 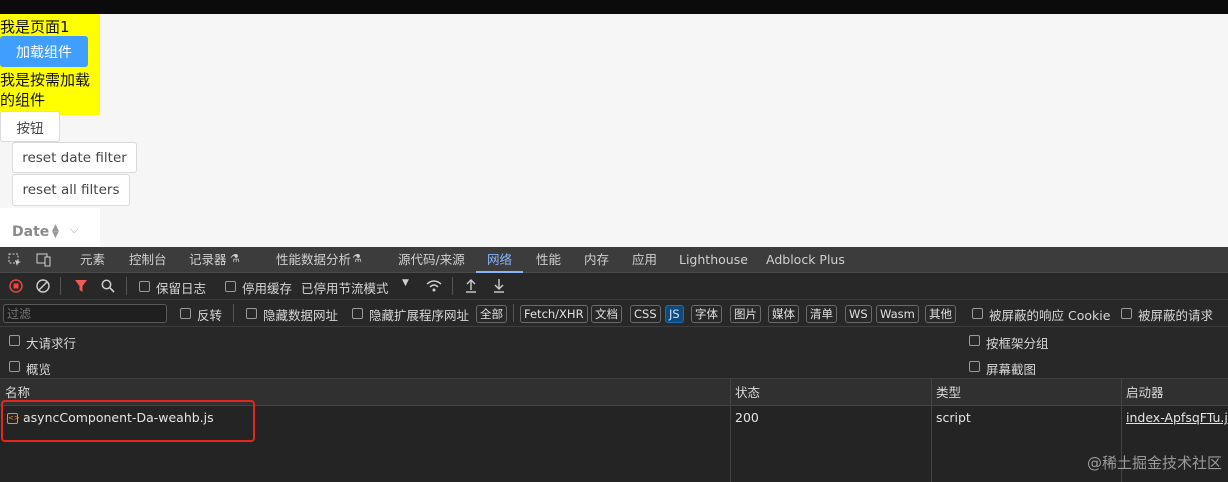 I want to click on column-header-type: 类型, so click(x=948, y=392).